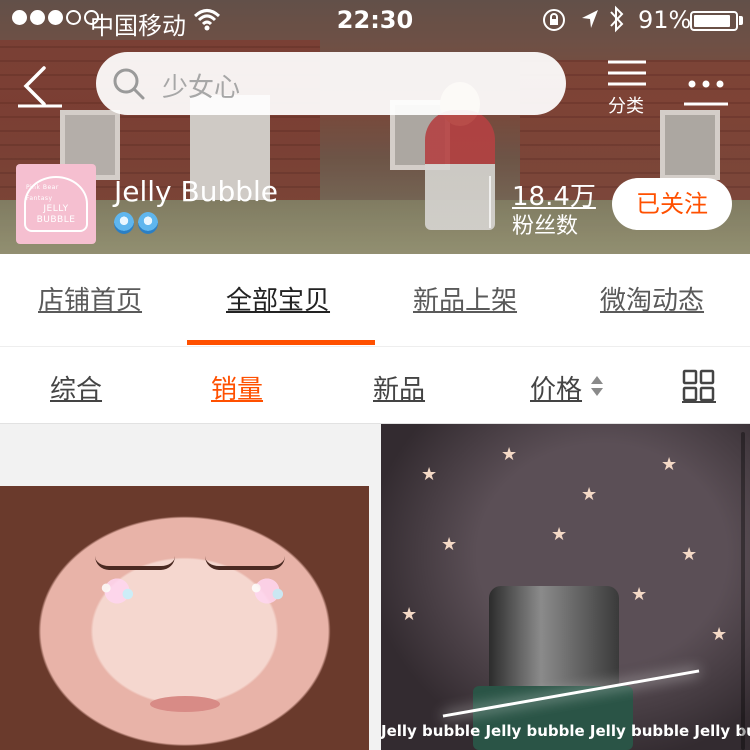  What do you see at coordinates (597, 386) in the screenshot?
I see `sort-arrows-icon` at bounding box center [597, 386].